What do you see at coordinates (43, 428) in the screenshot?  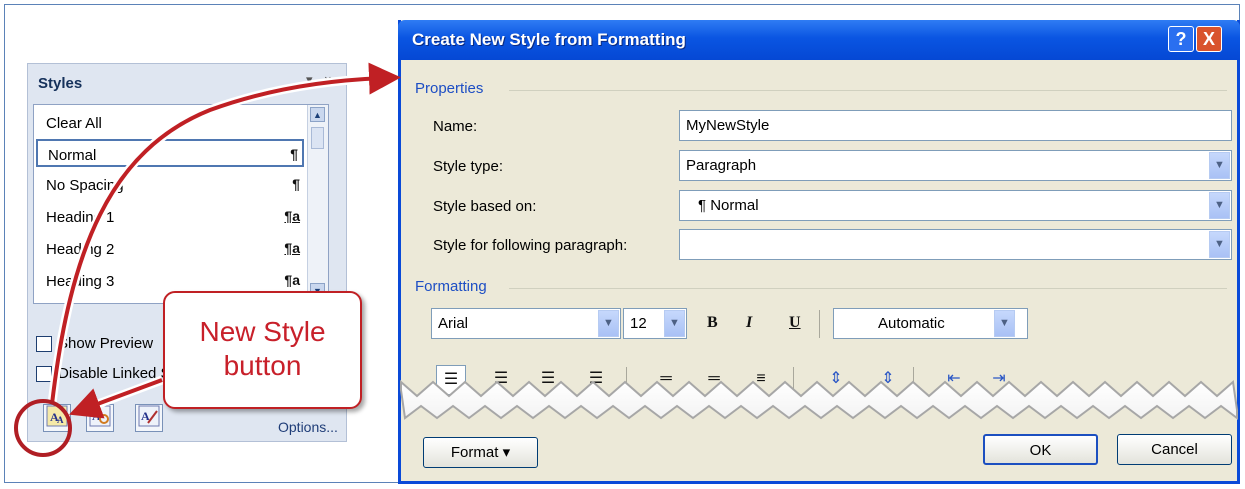 I see `highlight-ring` at bounding box center [43, 428].